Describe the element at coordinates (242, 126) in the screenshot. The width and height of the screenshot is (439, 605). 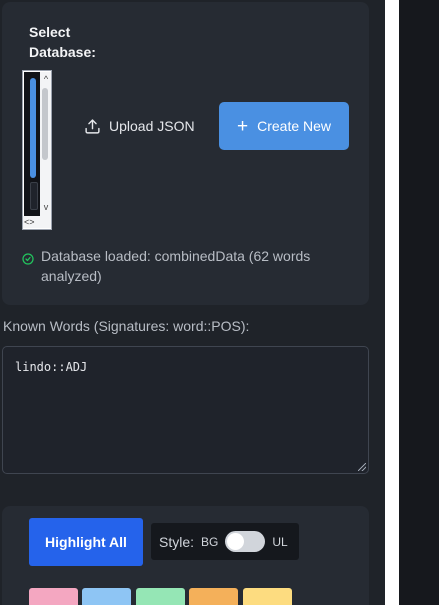
I see `plus-icon: +` at that location.